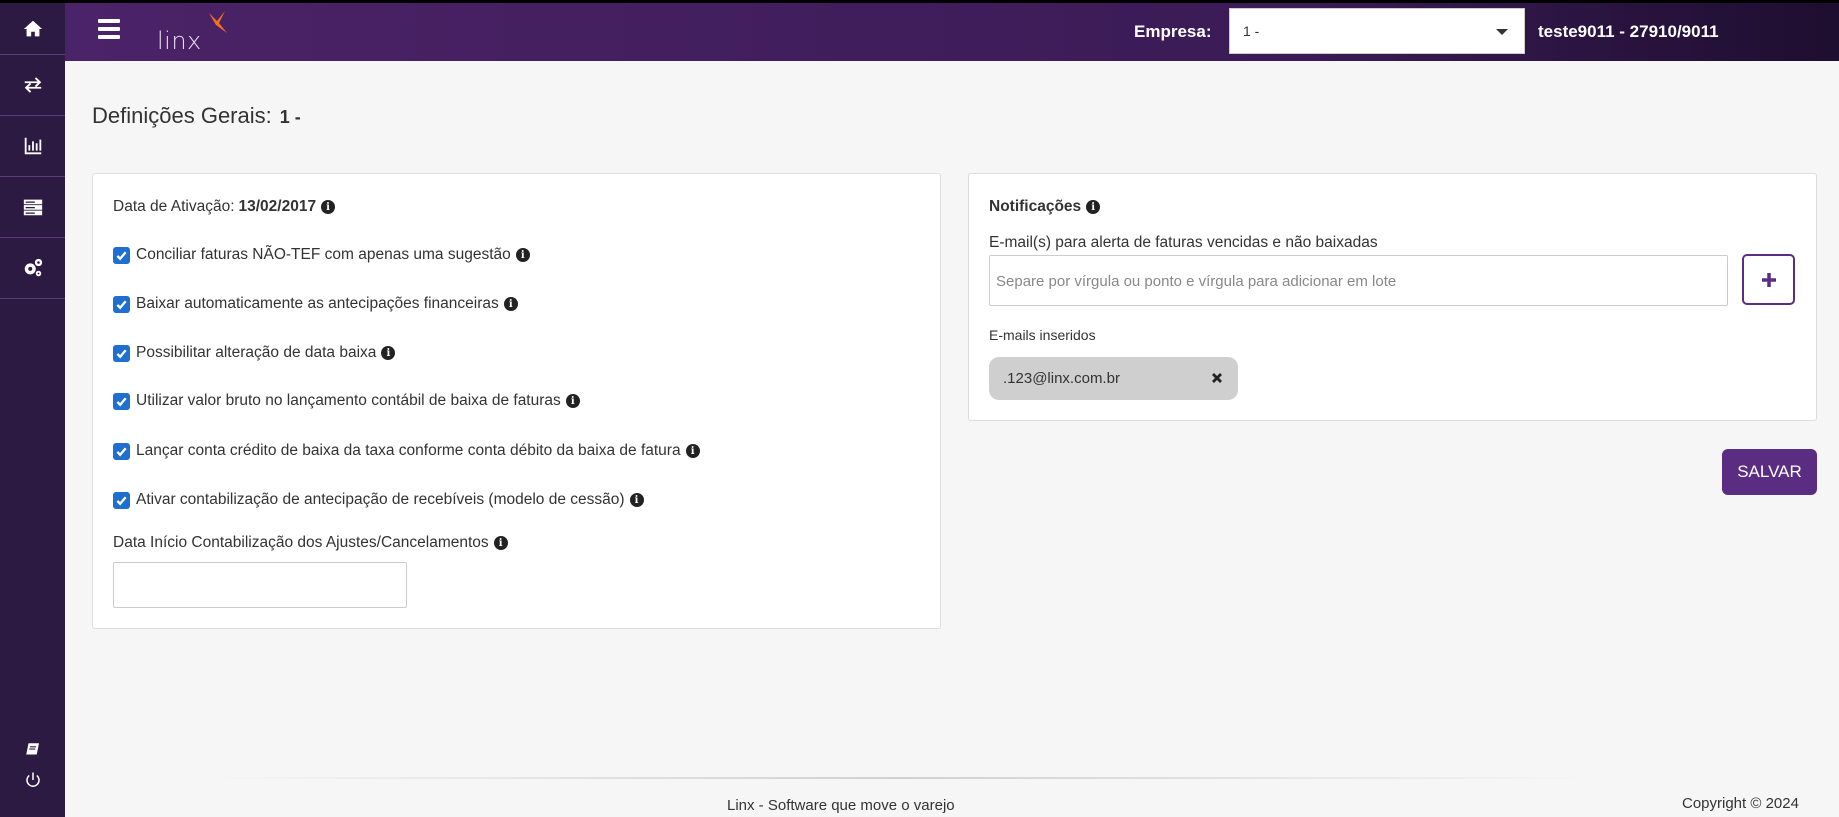  I want to click on inserted-emails-label: E-mails inseridos, so click(1042, 335).